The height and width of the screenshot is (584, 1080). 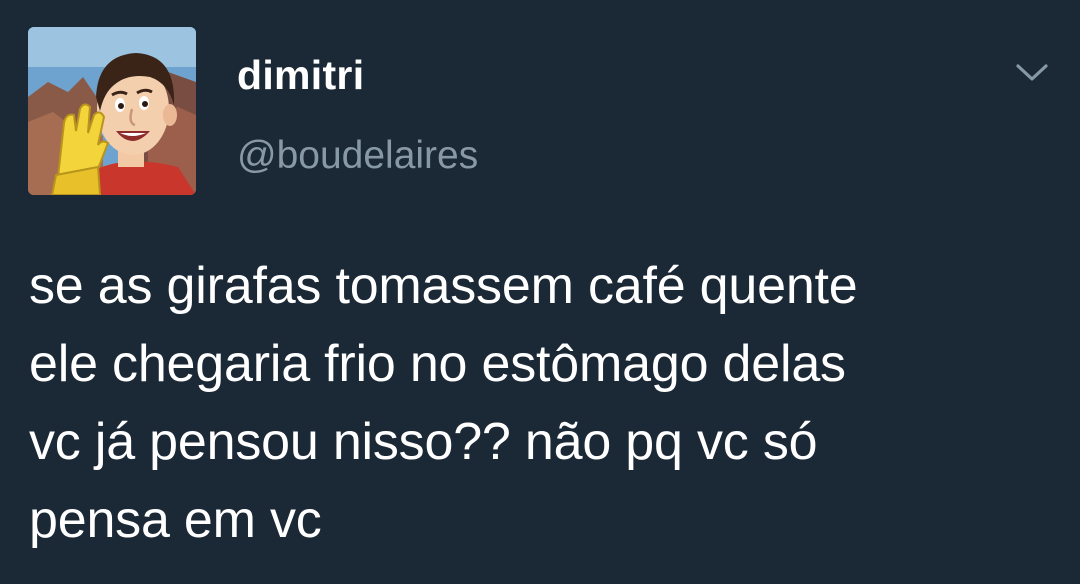 What do you see at coordinates (423, 442) in the screenshot?
I see `tweet-text-line: vc já pensou nisso?? não pq vc só` at bounding box center [423, 442].